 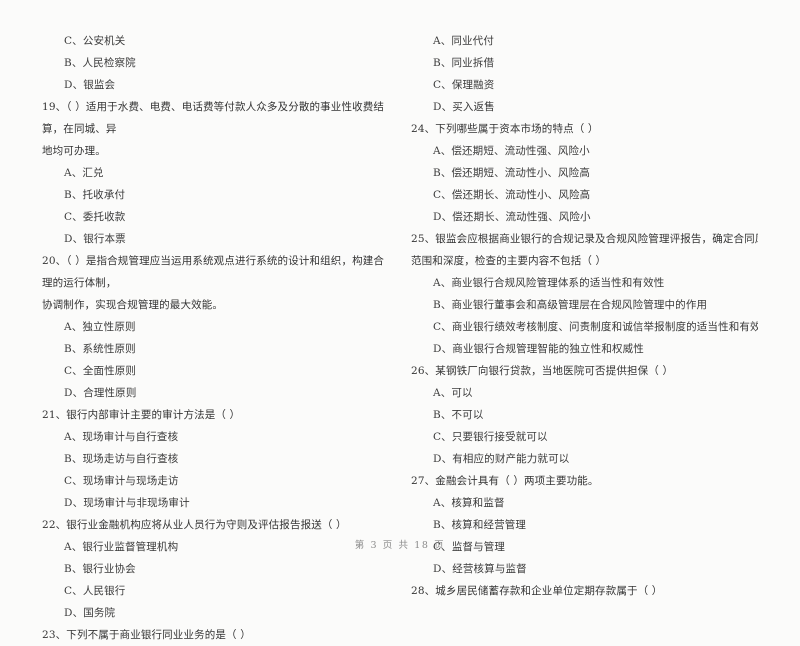 I want to click on option-item: A、可以, so click(x=453, y=393).